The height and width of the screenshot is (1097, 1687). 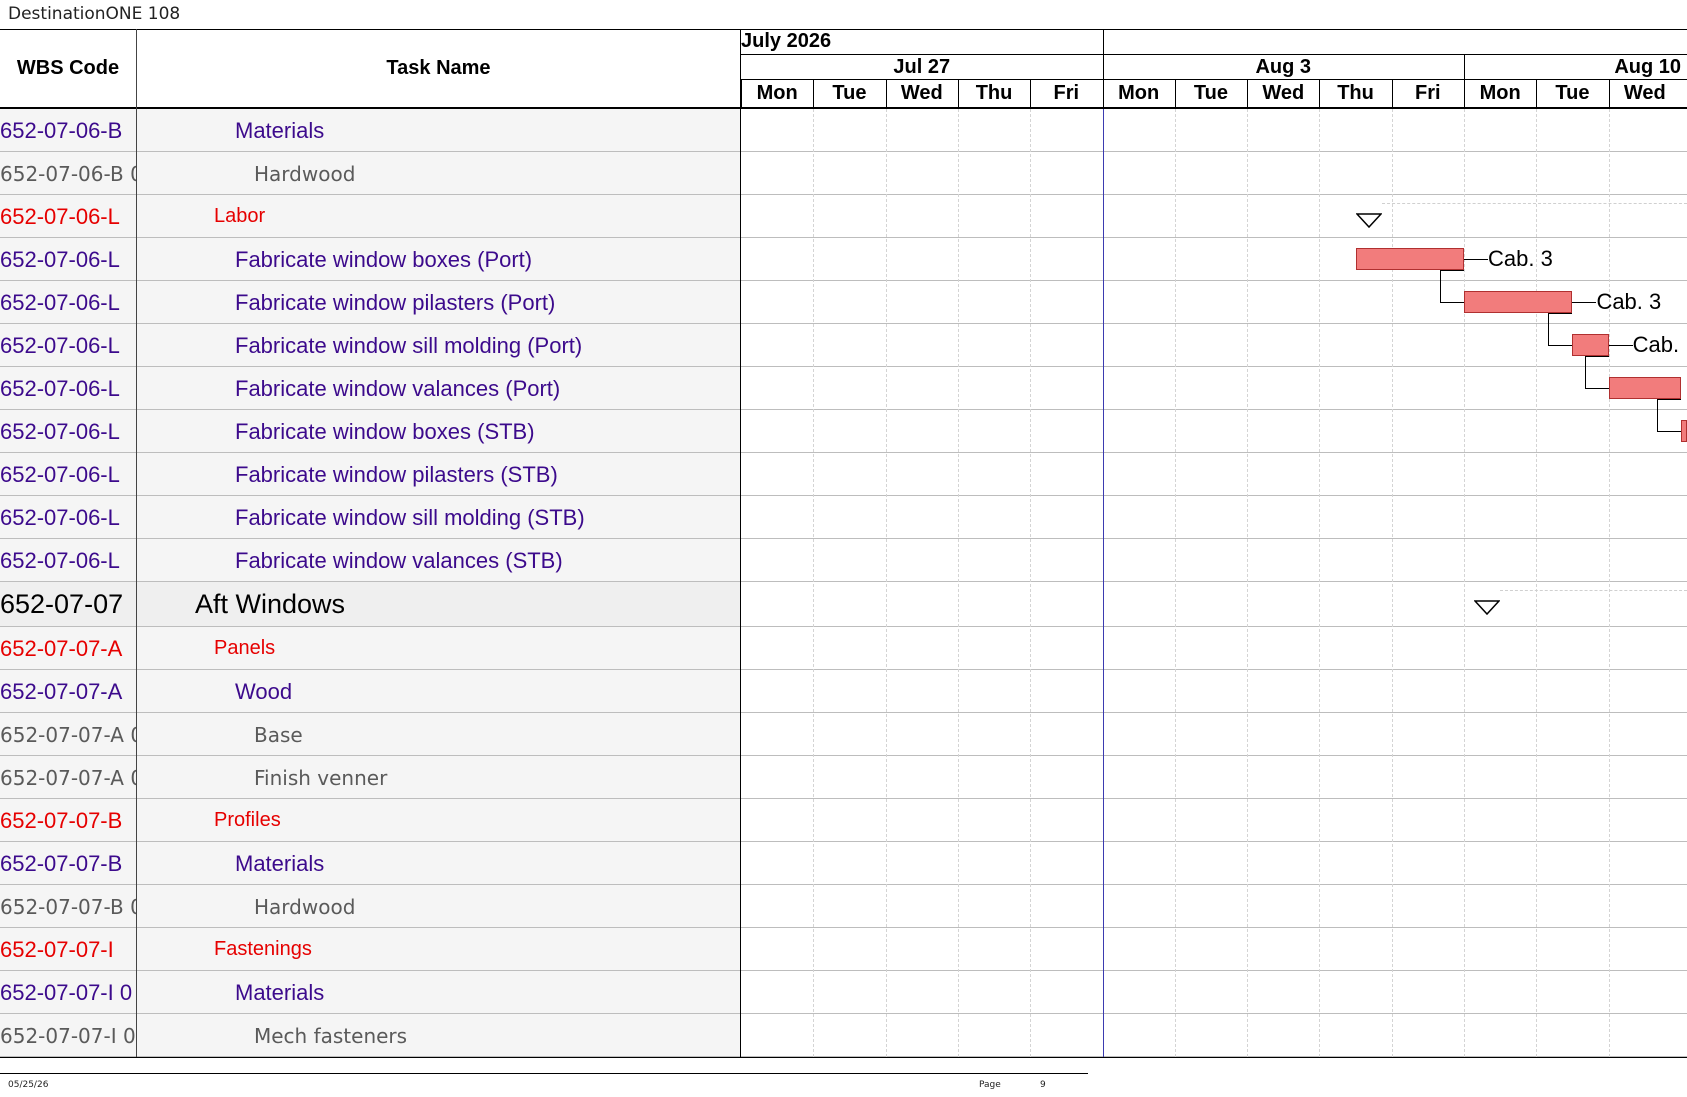 What do you see at coordinates (68, 173) in the screenshot?
I see `wbs-cell: 652-07-06-B 0` at bounding box center [68, 173].